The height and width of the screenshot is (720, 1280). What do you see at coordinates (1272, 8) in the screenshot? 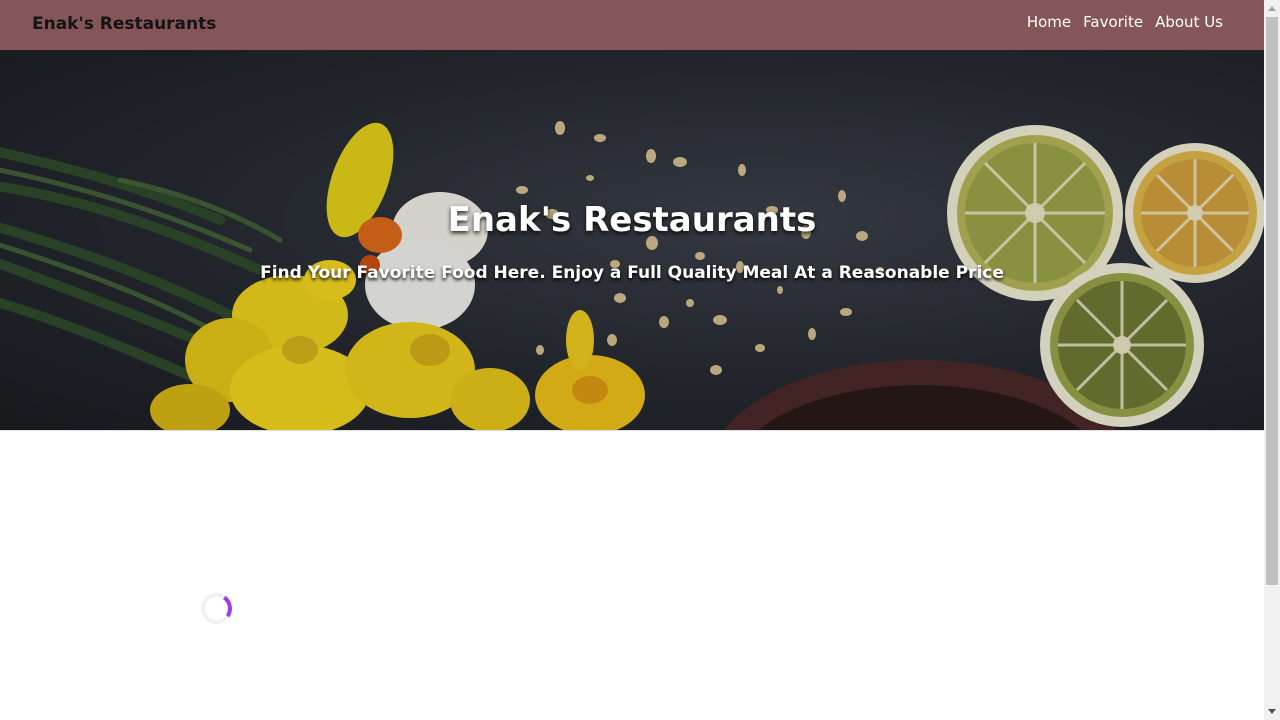
I see `scroll-up-arrow-icon` at bounding box center [1272, 8].